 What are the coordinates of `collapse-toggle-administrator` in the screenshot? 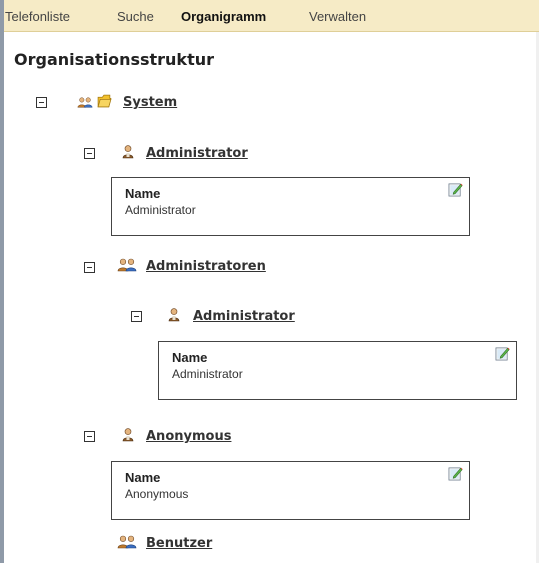 It's located at (89, 153).